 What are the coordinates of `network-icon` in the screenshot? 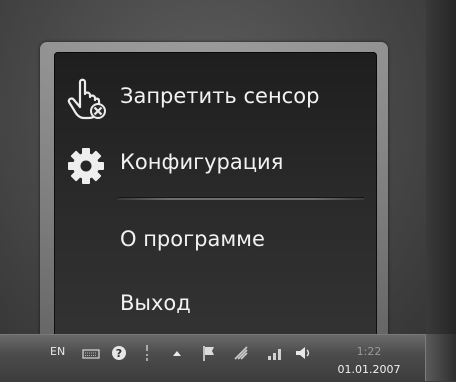 It's located at (241, 353).